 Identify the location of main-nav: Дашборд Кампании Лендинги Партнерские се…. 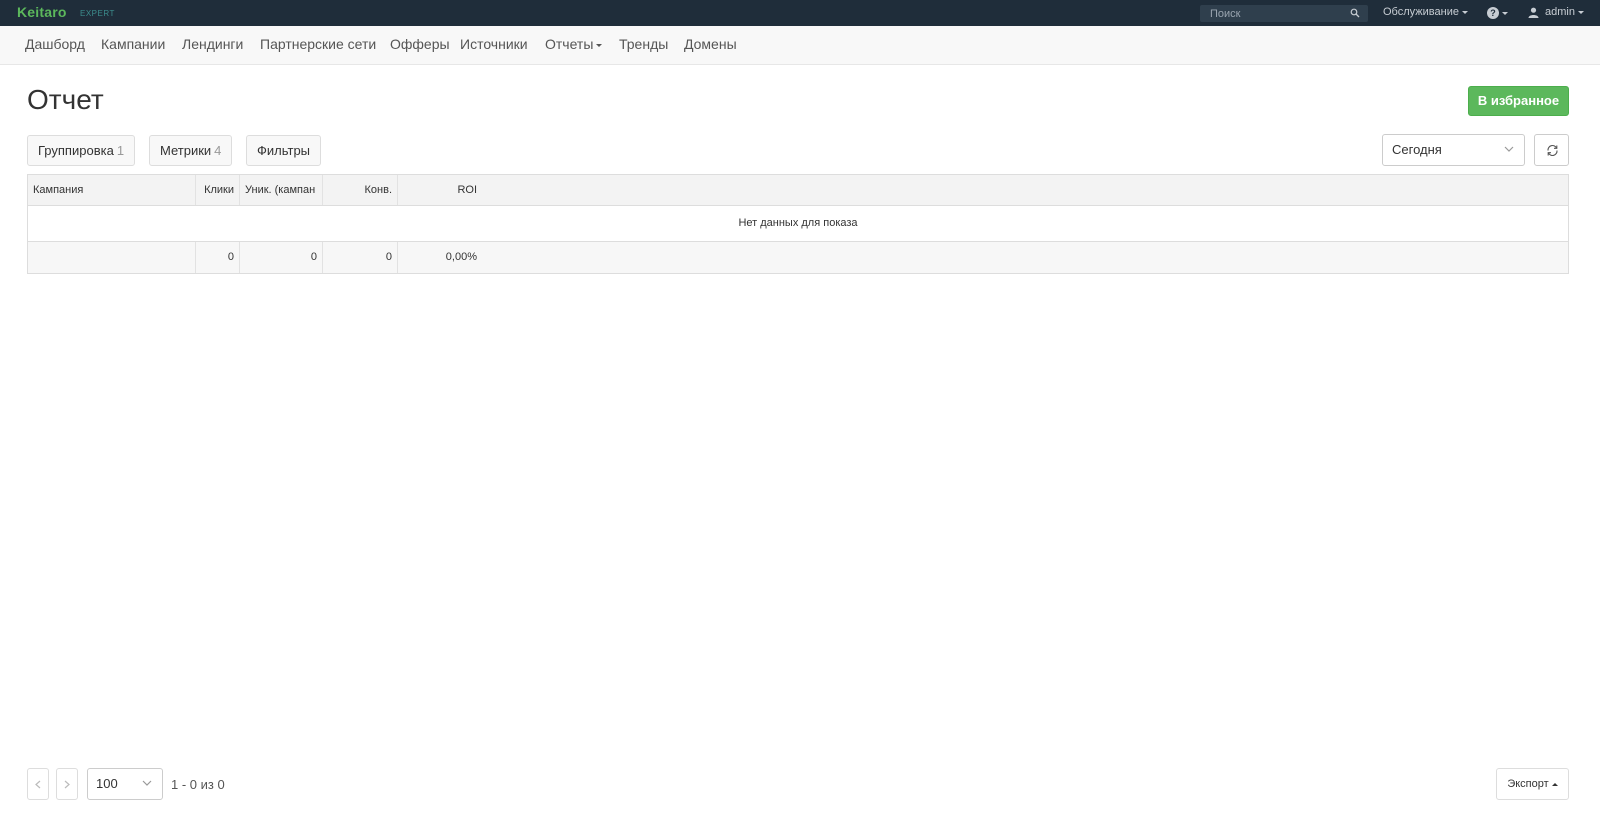
(800, 45).